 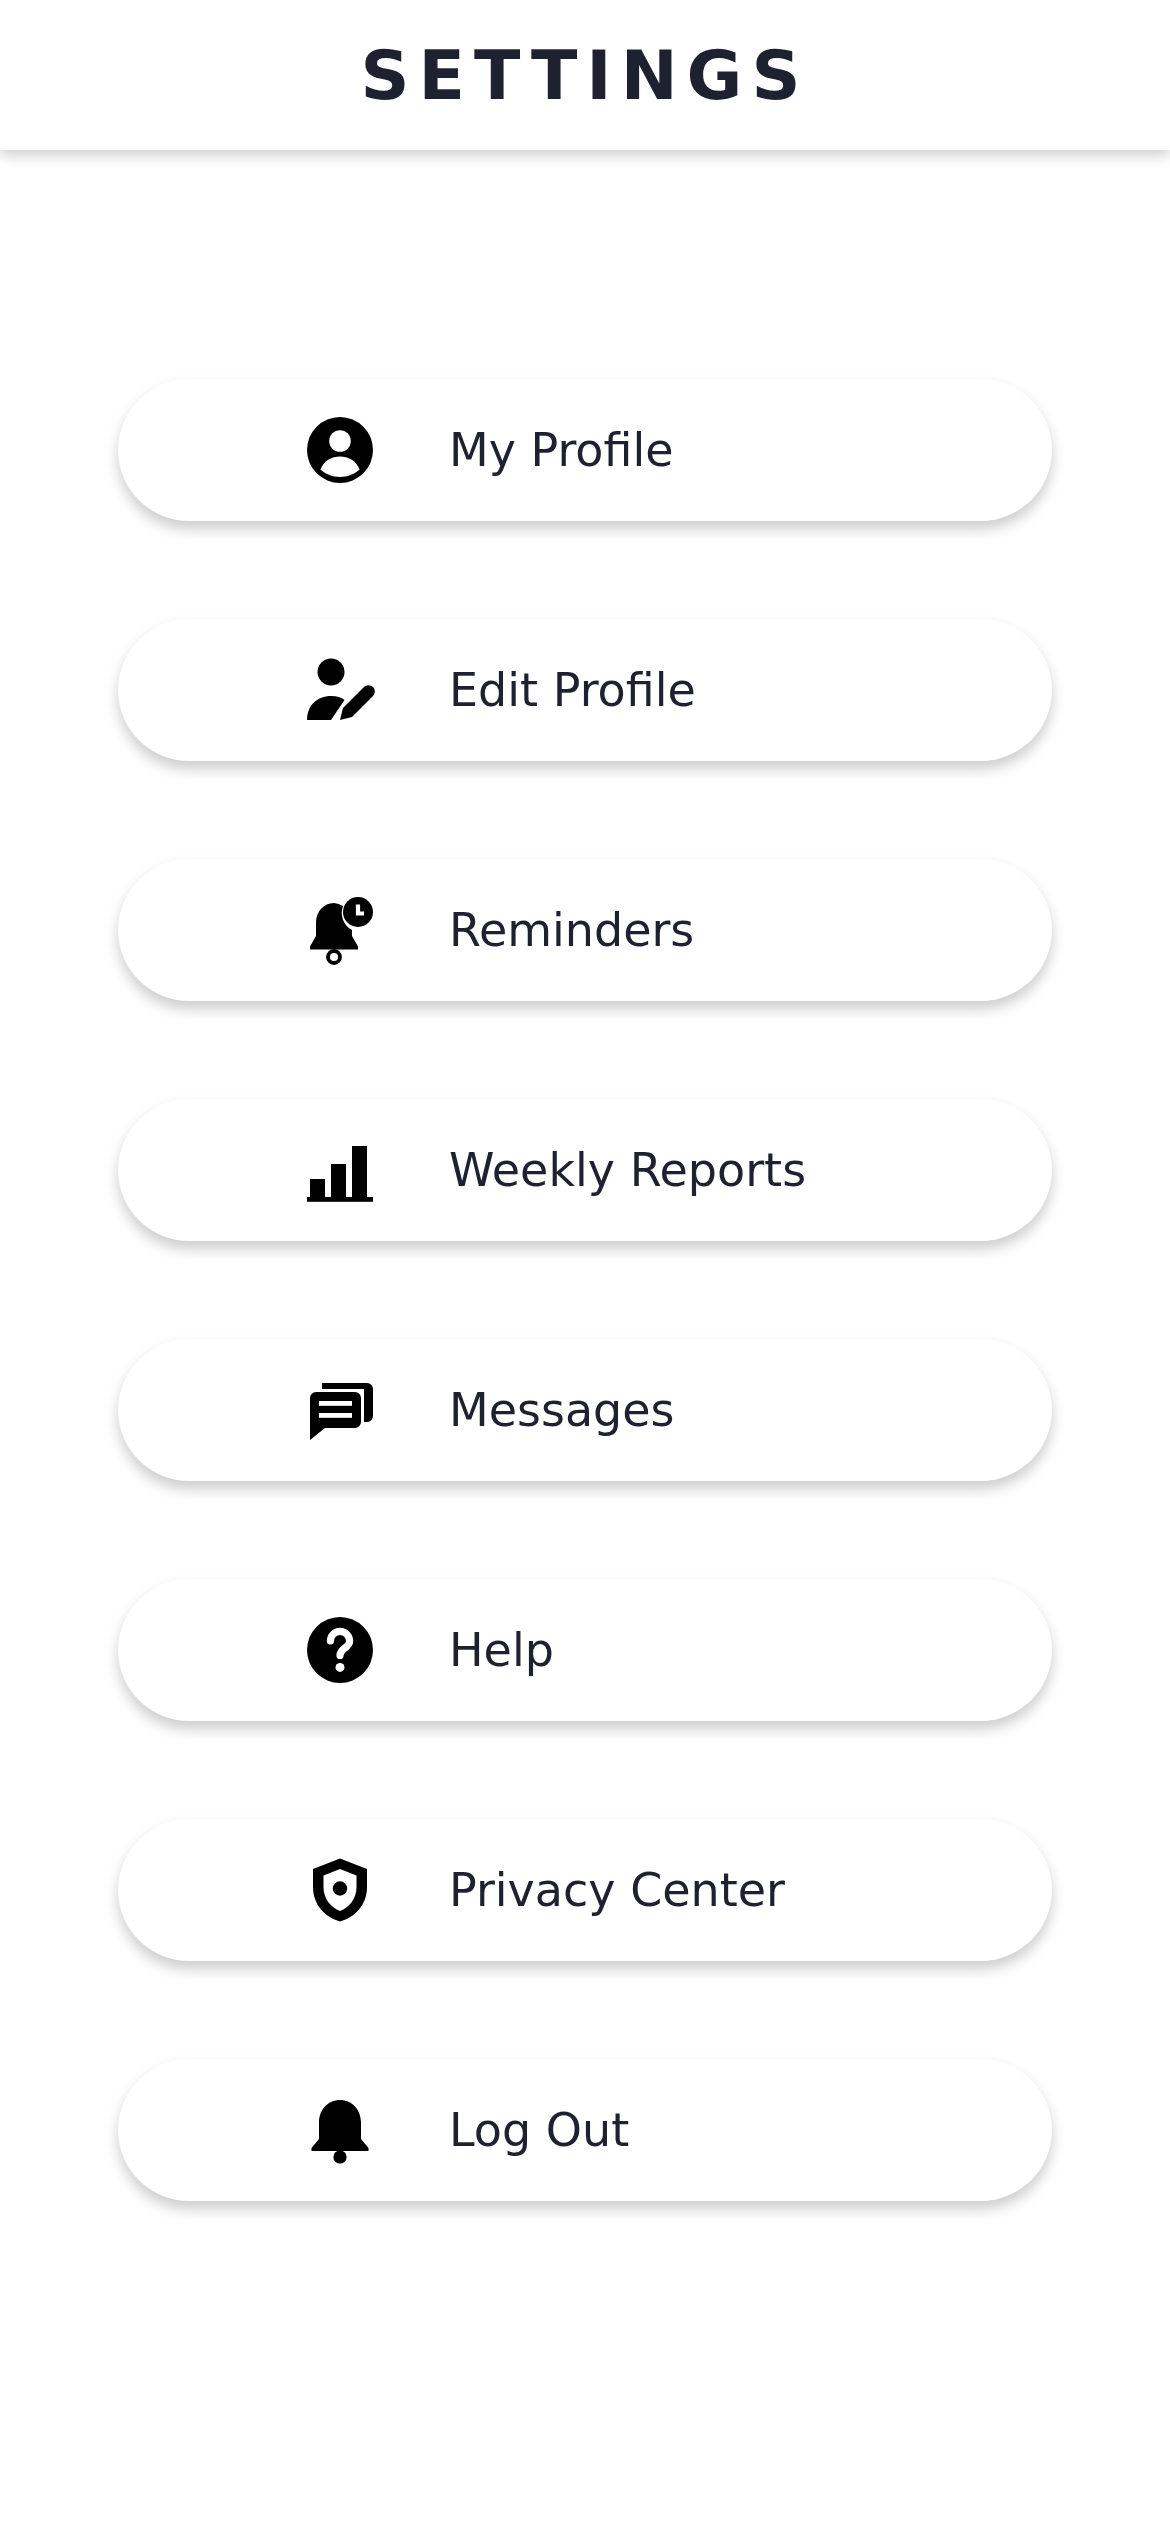 I want to click on settings-button: Help, so click(x=585, y=1650).